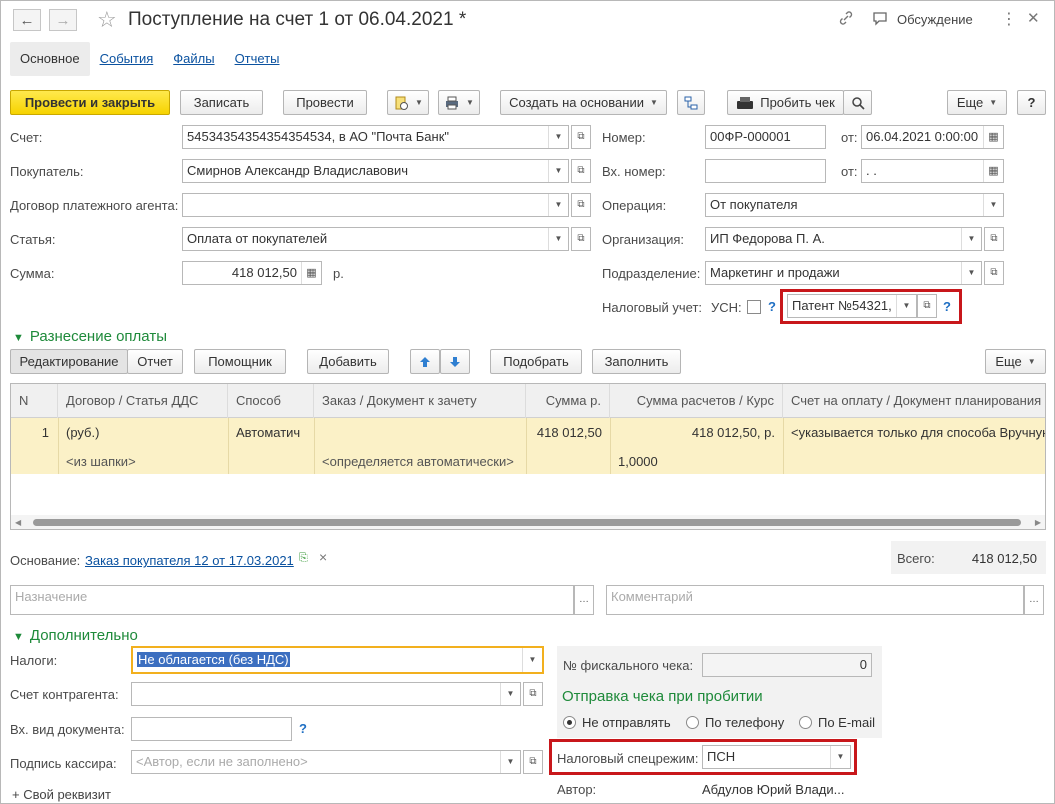 This screenshot has width=1055, height=804. What do you see at coordinates (918, 432) in the screenshot?
I see `row-invoice: <указывается только для способа Вручную` at bounding box center [918, 432].